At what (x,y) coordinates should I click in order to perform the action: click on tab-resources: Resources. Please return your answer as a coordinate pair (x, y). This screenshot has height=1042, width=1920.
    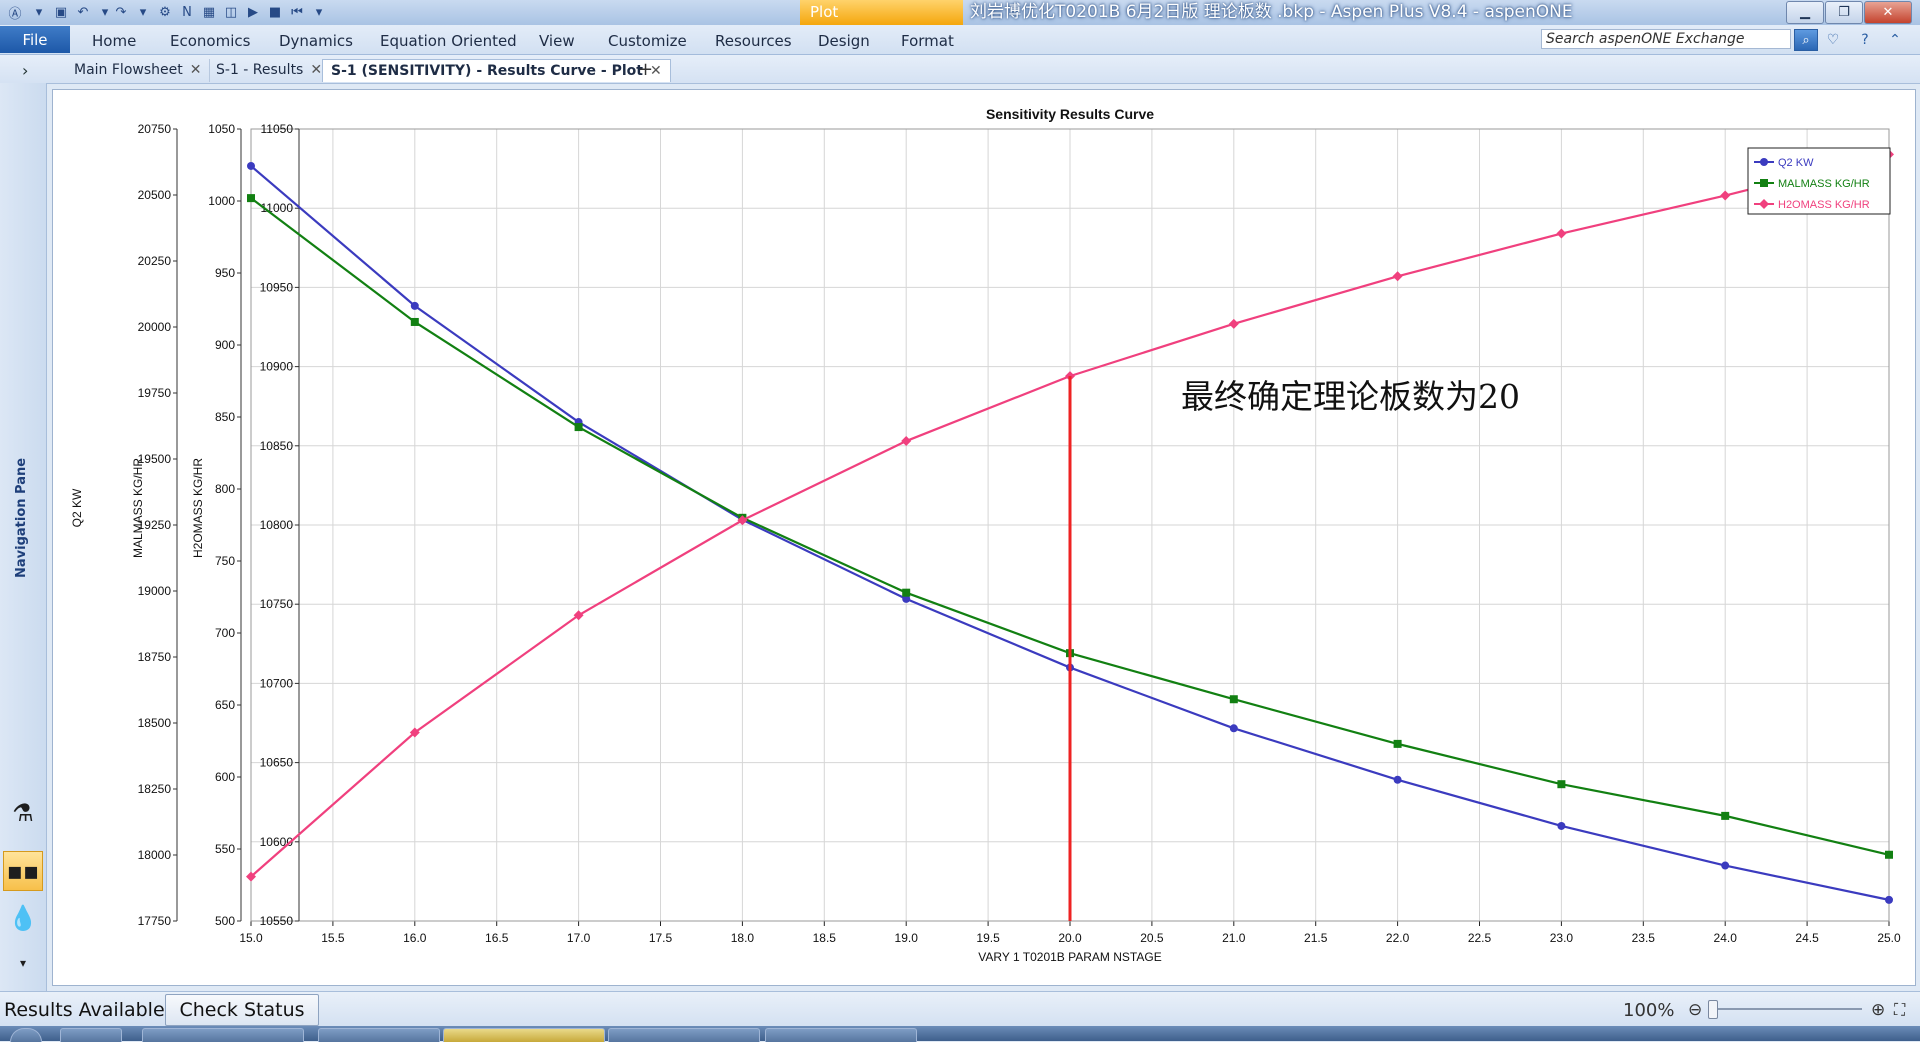
    Looking at the image, I should click on (753, 41).